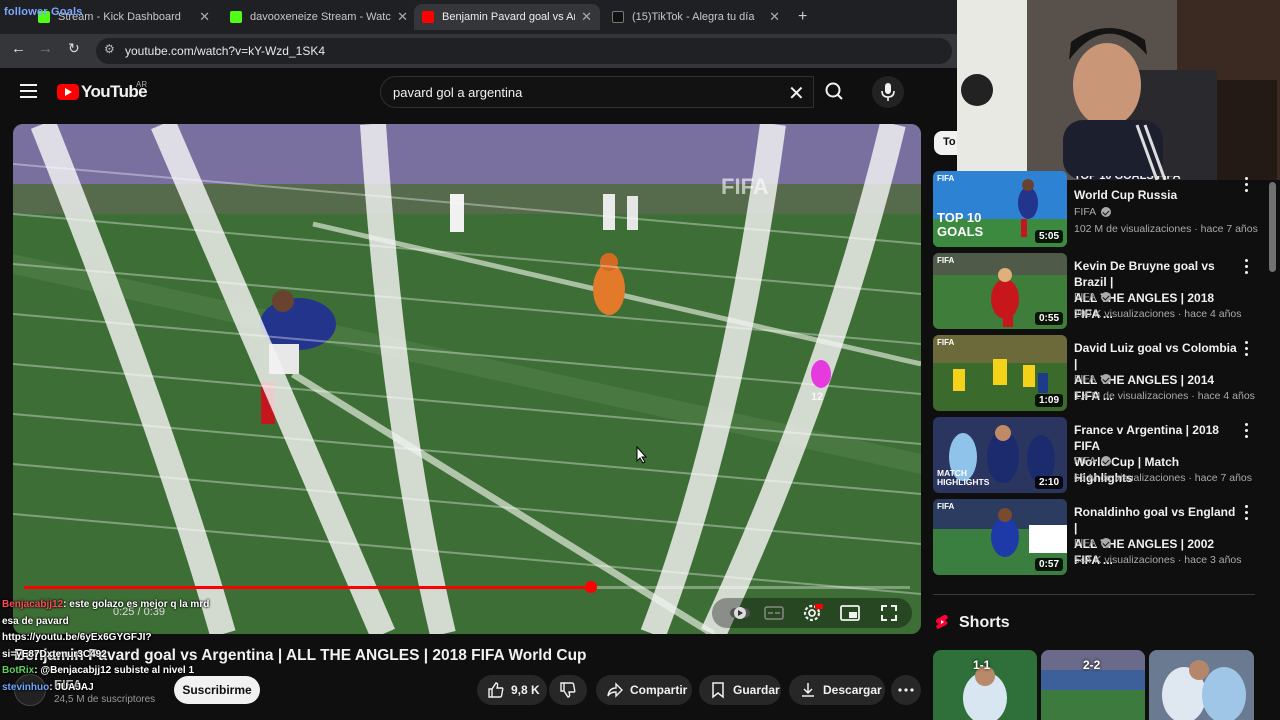 This screenshot has height=720, width=1280. I want to click on thumb-caption: MATCH HIGHLIGHTS, so click(963, 477).